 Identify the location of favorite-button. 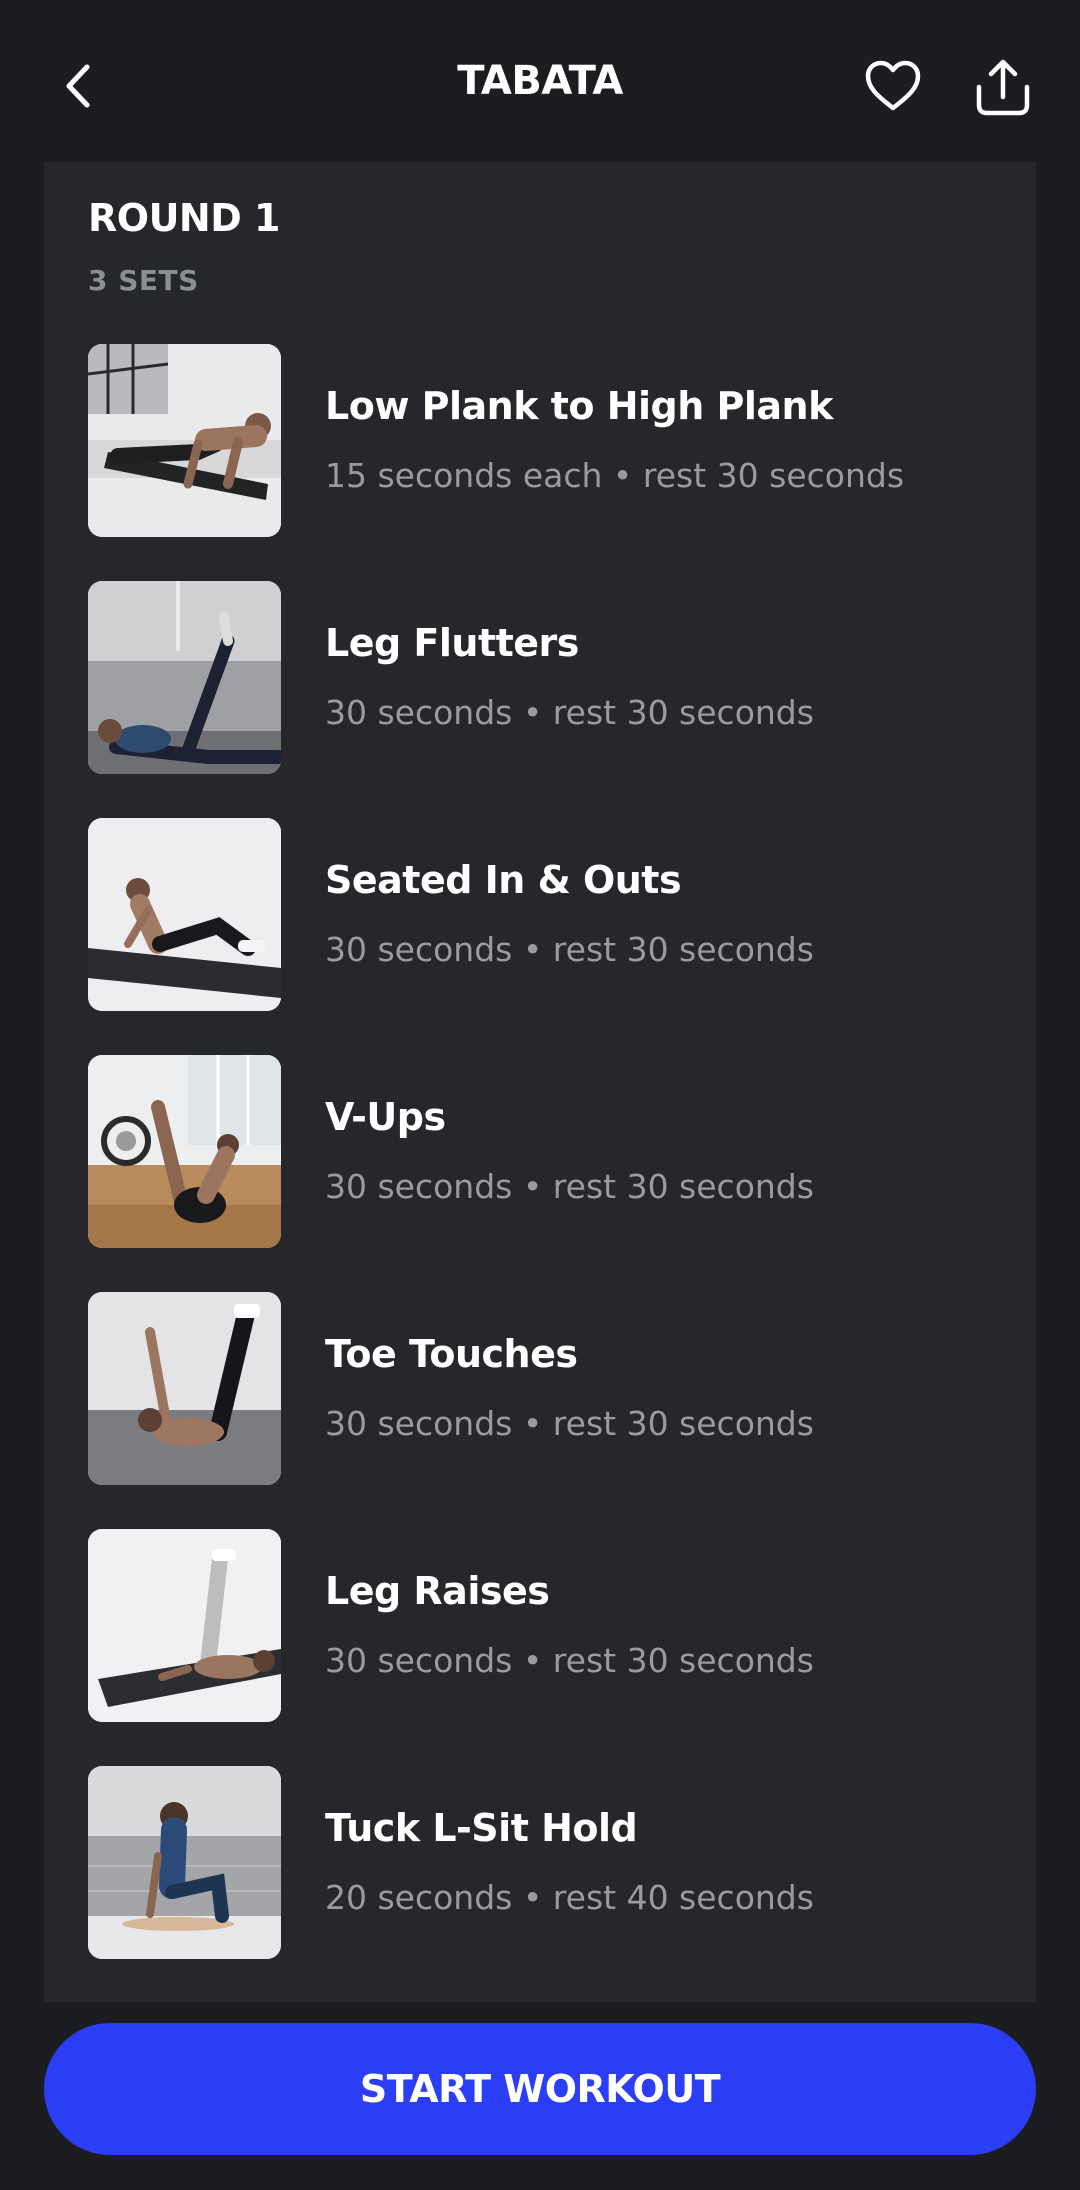
(893, 86).